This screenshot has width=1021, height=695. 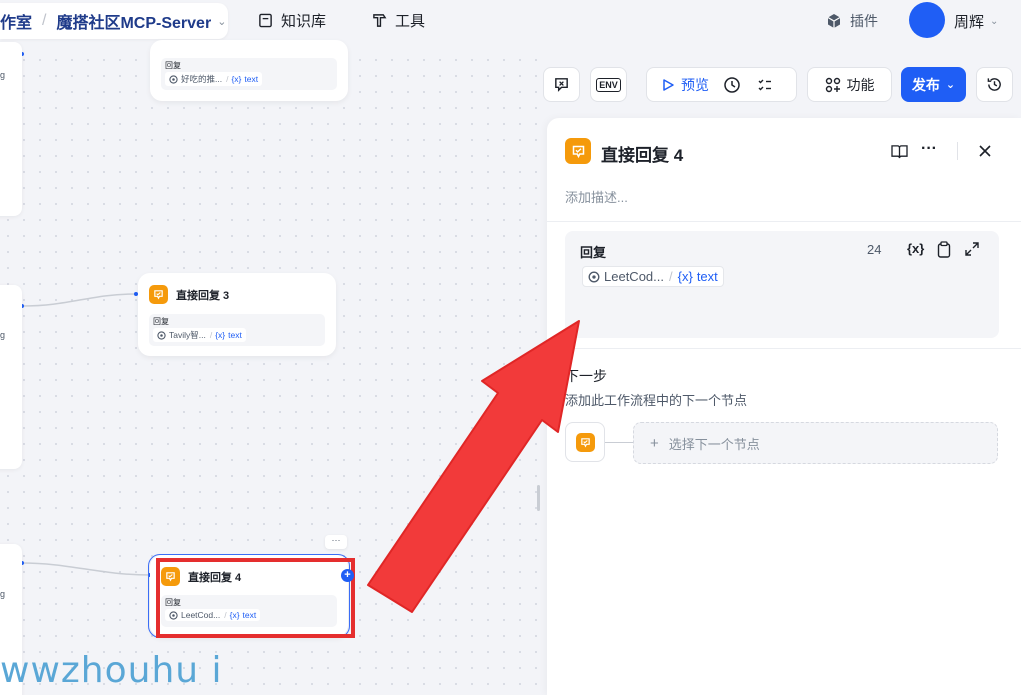 I want to click on panel-resize-handle, so click(x=538, y=498).